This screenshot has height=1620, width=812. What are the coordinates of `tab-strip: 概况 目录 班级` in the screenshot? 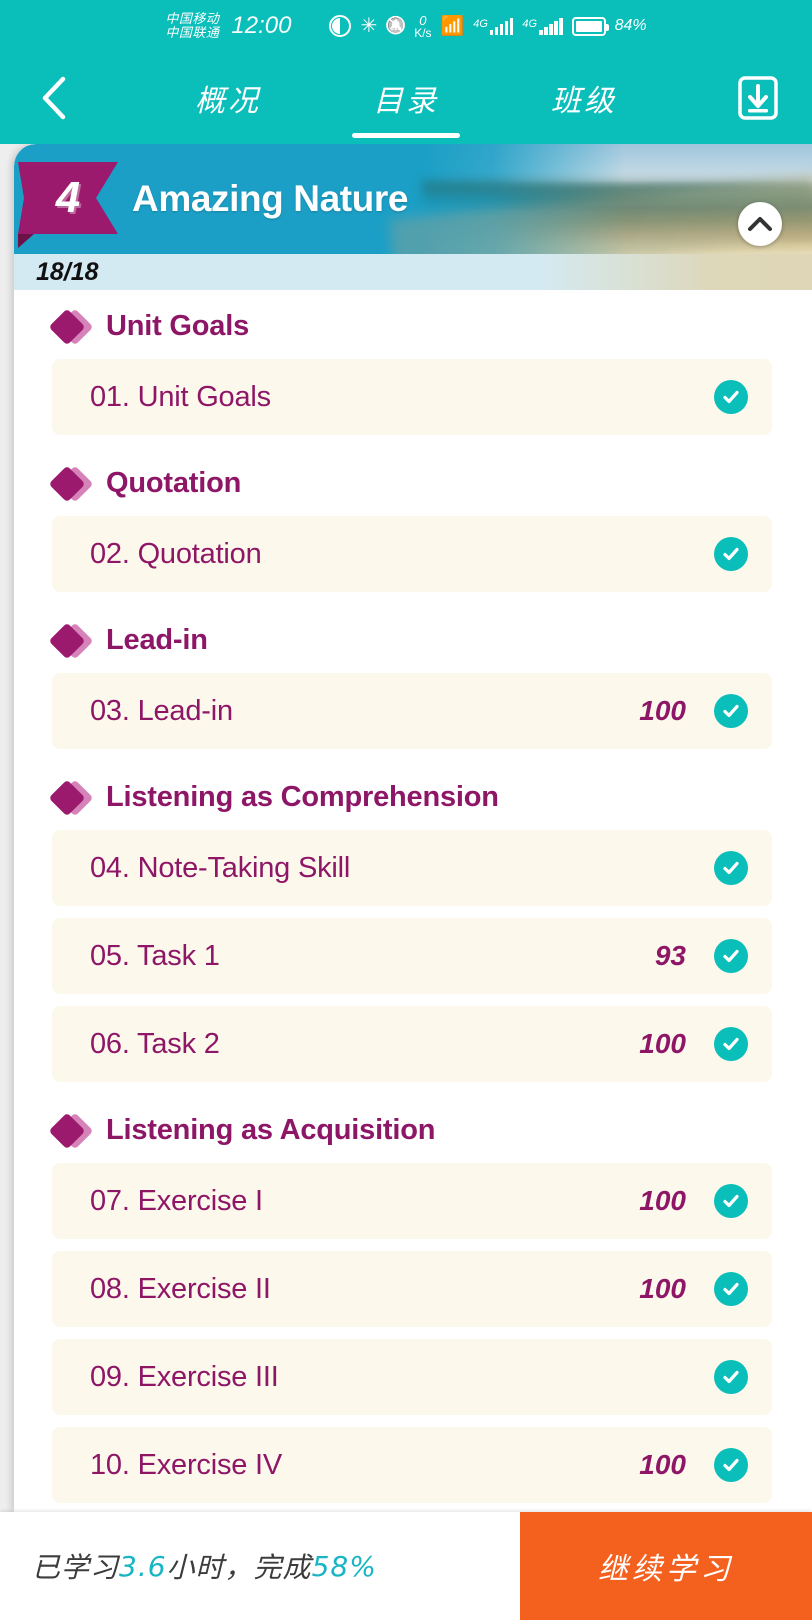 It's located at (406, 98).